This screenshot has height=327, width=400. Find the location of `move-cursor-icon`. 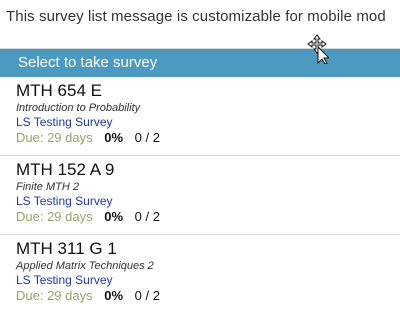

move-cursor-icon is located at coordinates (318, 49).